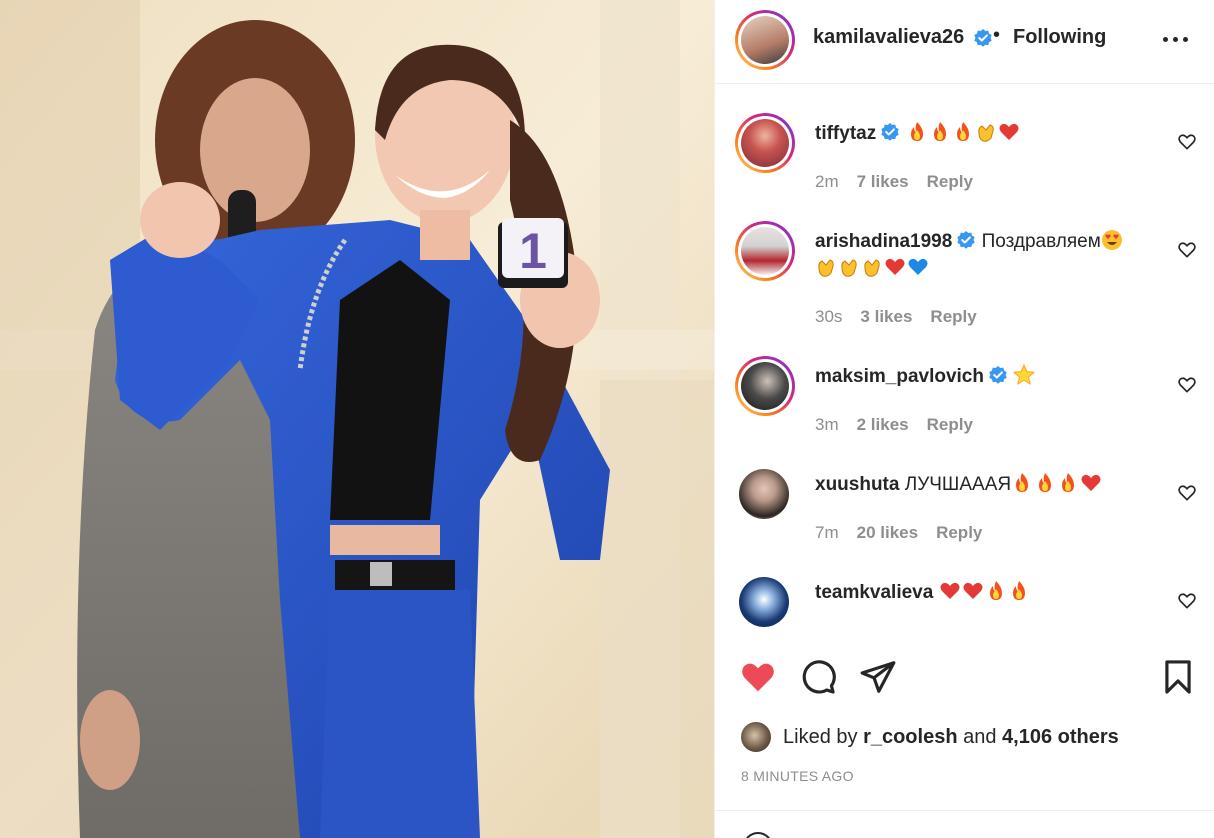  What do you see at coordinates (878, 677) in the screenshot?
I see `paper-plane-icon` at bounding box center [878, 677].